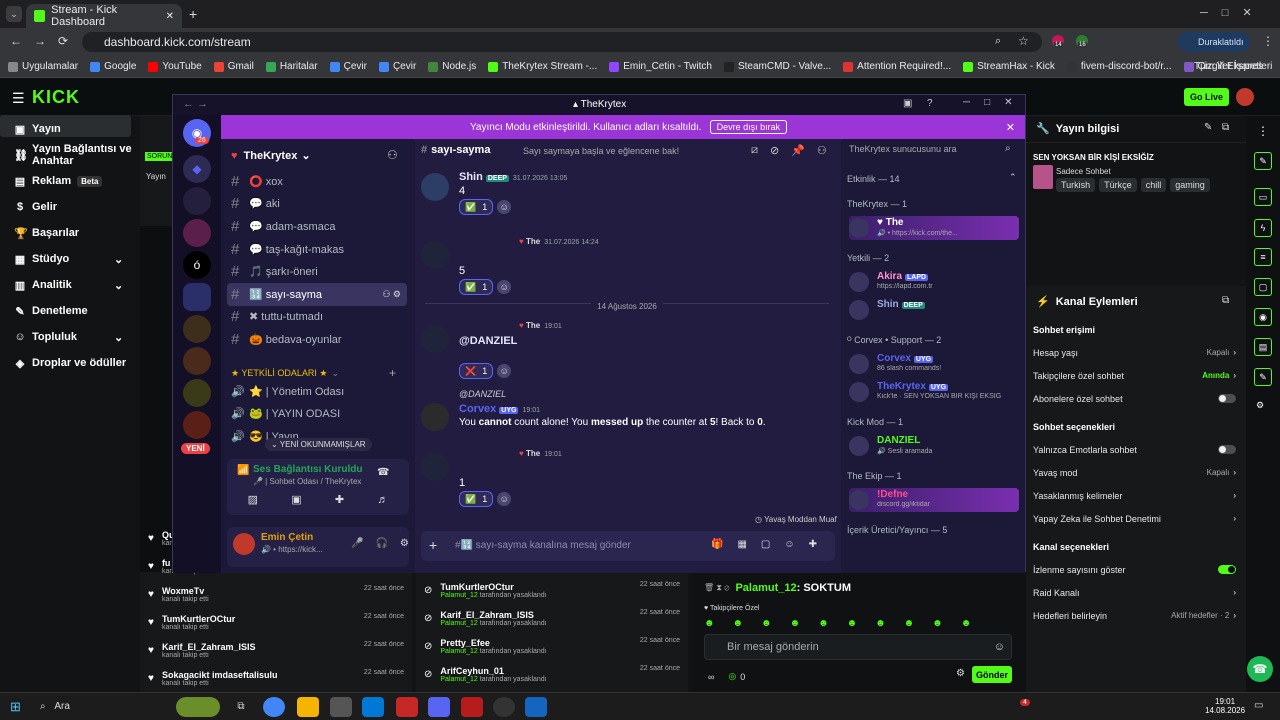  I want to click on setting-row: Abonelere özel sohbet, so click(1136, 398).